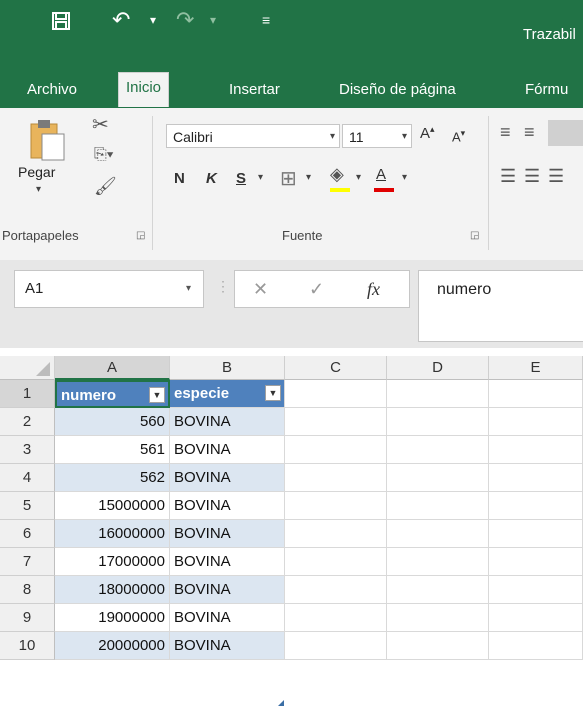 This screenshot has width=583, height=708. I want to click on align-center-icon: ☰, so click(532, 176).